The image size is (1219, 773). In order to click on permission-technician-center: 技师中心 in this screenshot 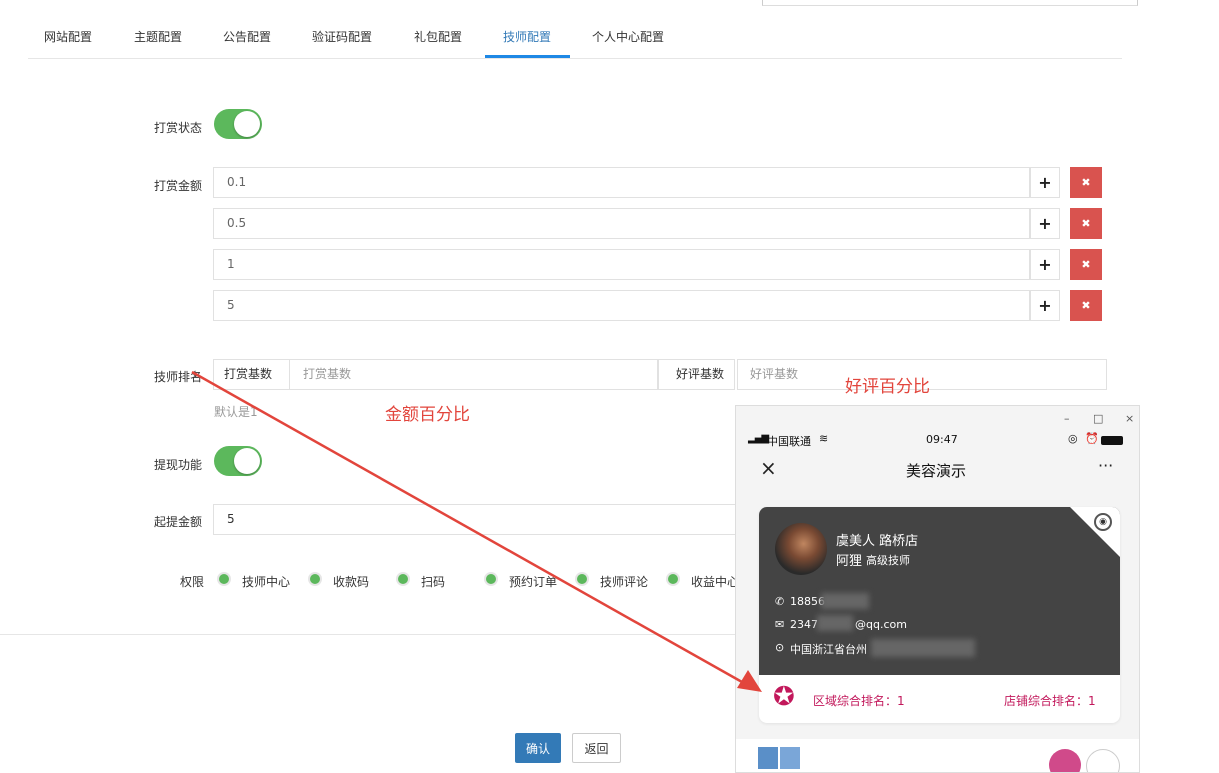, I will do `click(266, 582)`.